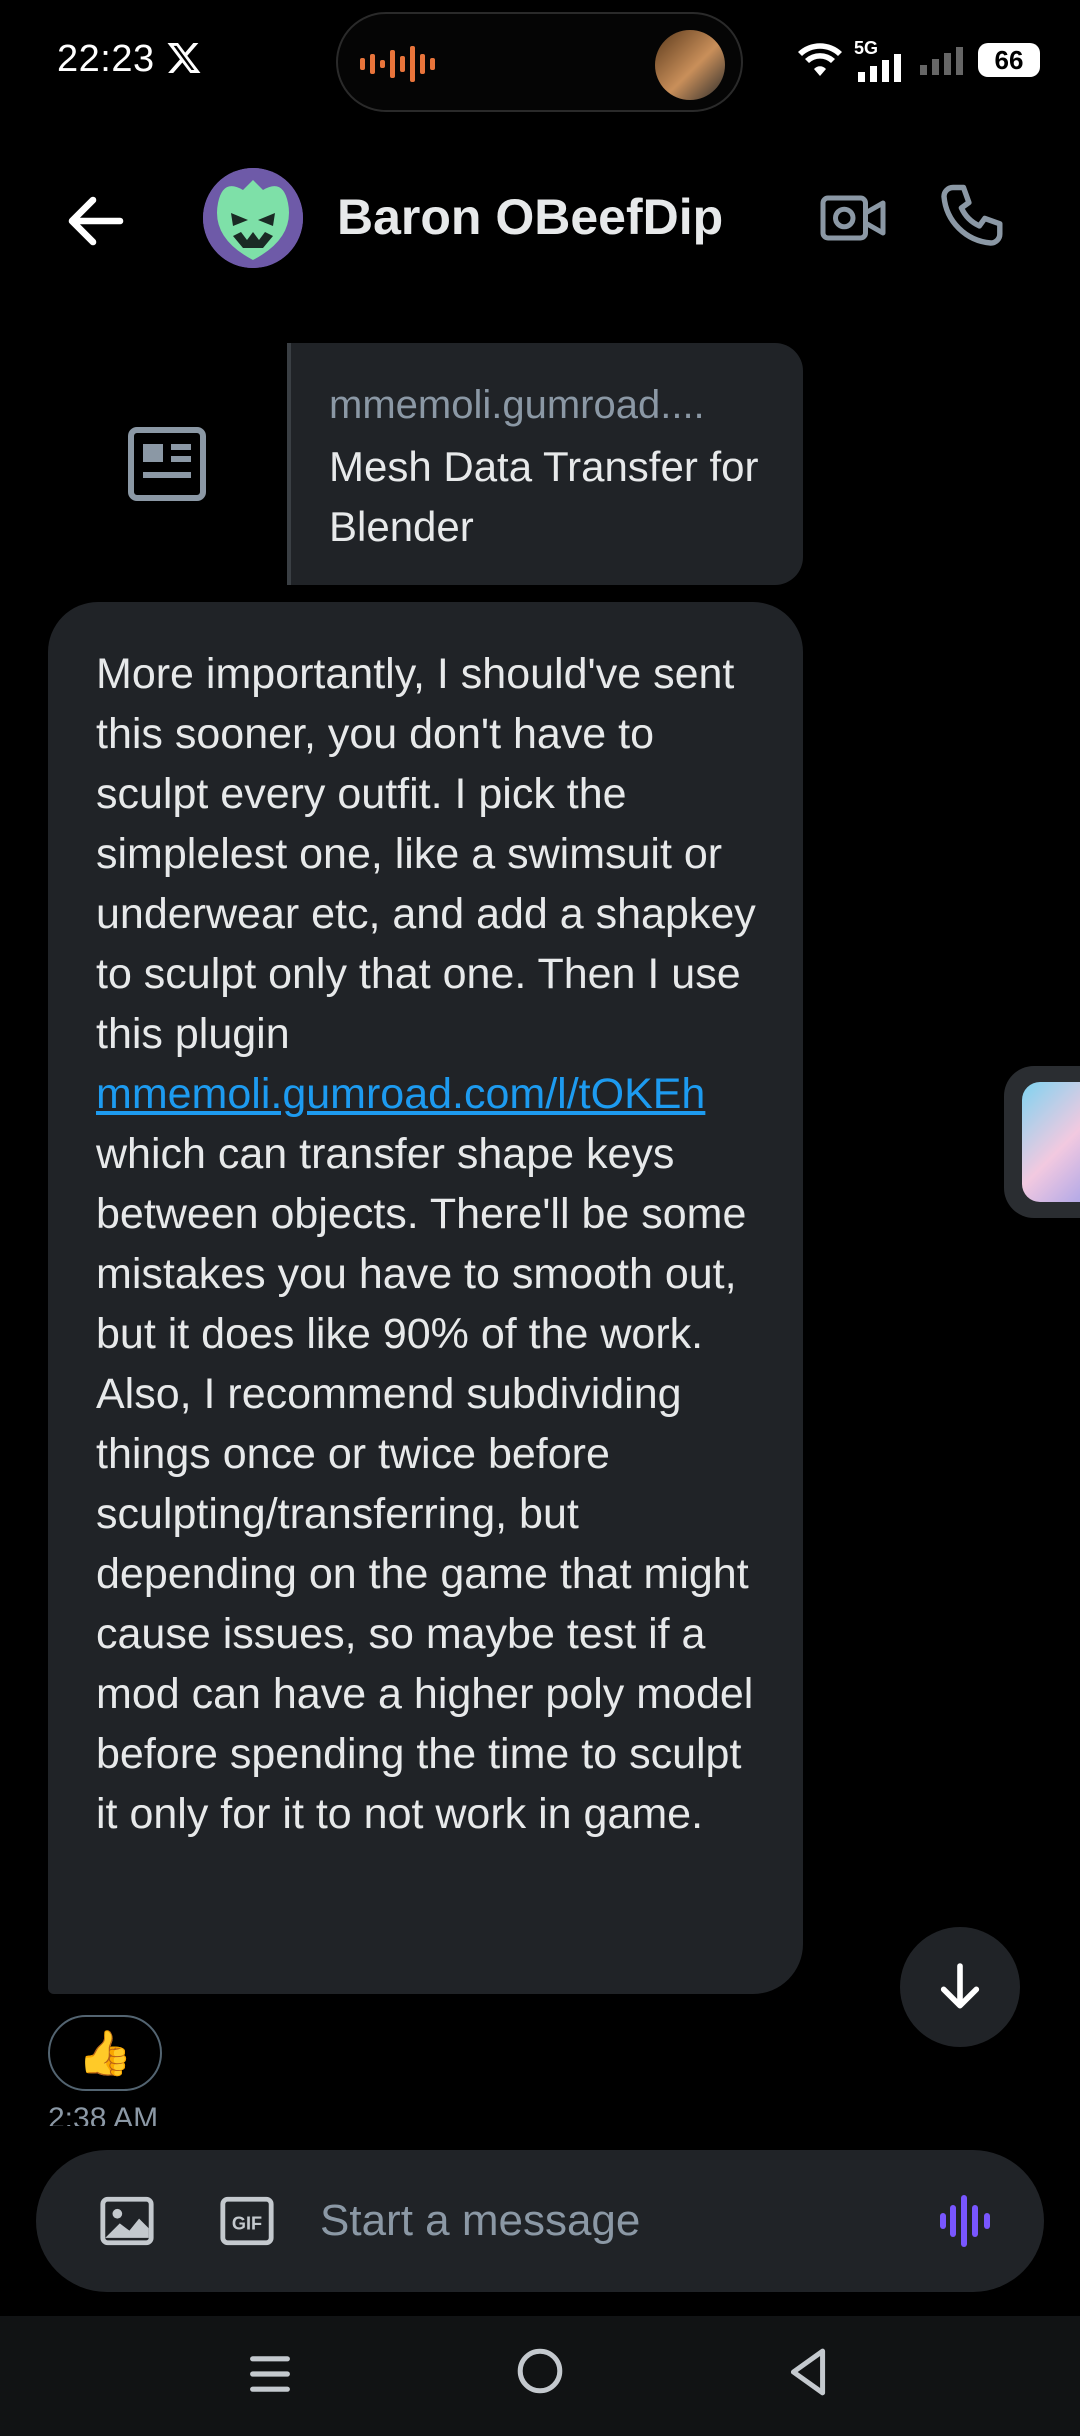 This screenshot has height=2436, width=1080. Describe the element at coordinates (1009, 60) in the screenshot. I see `battery-indicator: 66` at that location.